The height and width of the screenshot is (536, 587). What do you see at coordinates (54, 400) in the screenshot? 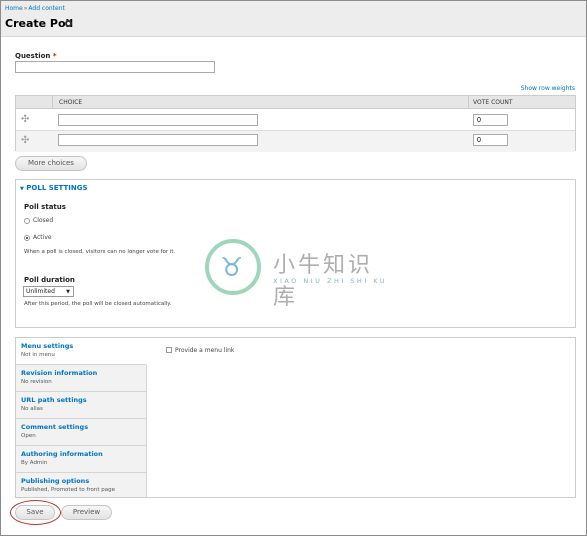
I see `vtab-title: URL path settings` at bounding box center [54, 400].